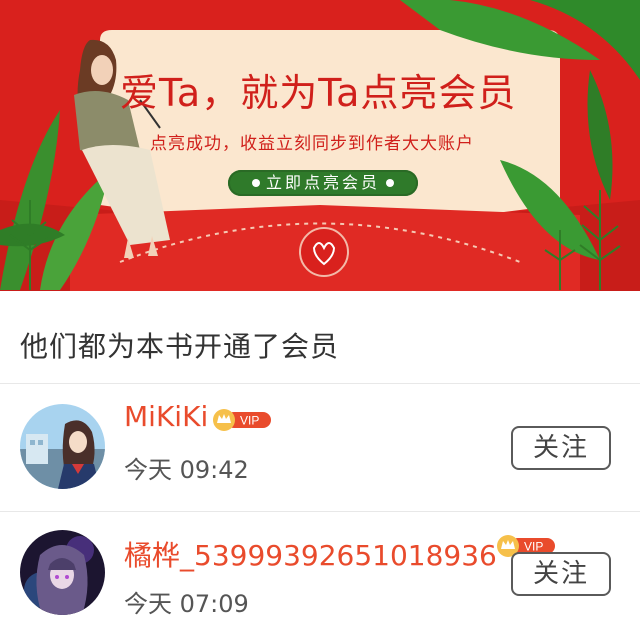 This screenshot has width=640, height=633. I want to click on members-section-header: 他们都为本书开通了会员, so click(320, 337).